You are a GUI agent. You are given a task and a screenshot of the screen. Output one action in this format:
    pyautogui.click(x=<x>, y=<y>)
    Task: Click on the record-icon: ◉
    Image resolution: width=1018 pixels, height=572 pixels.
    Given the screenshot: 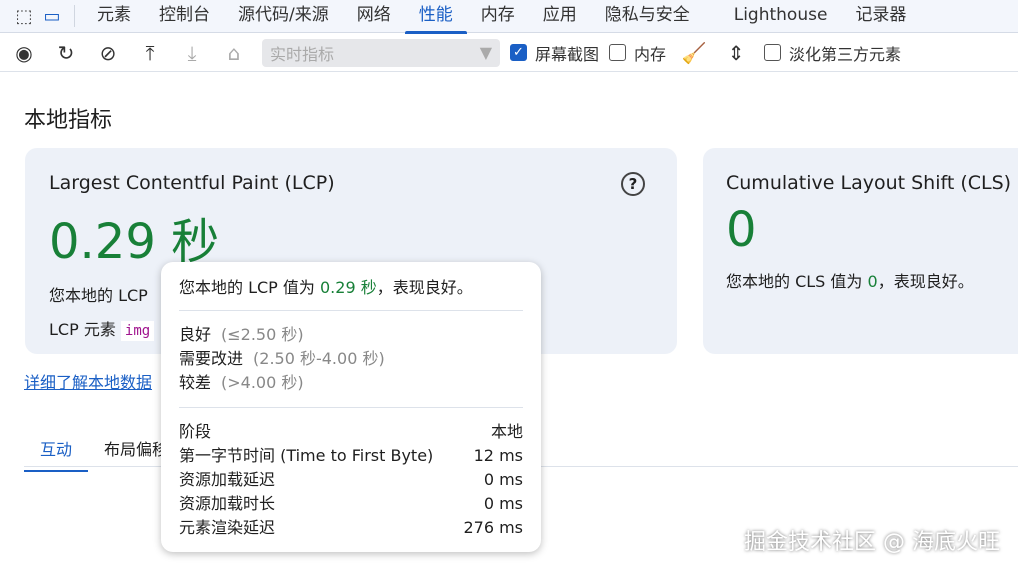 What is the action you would take?
    pyautogui.click(x=24, y=53)
    